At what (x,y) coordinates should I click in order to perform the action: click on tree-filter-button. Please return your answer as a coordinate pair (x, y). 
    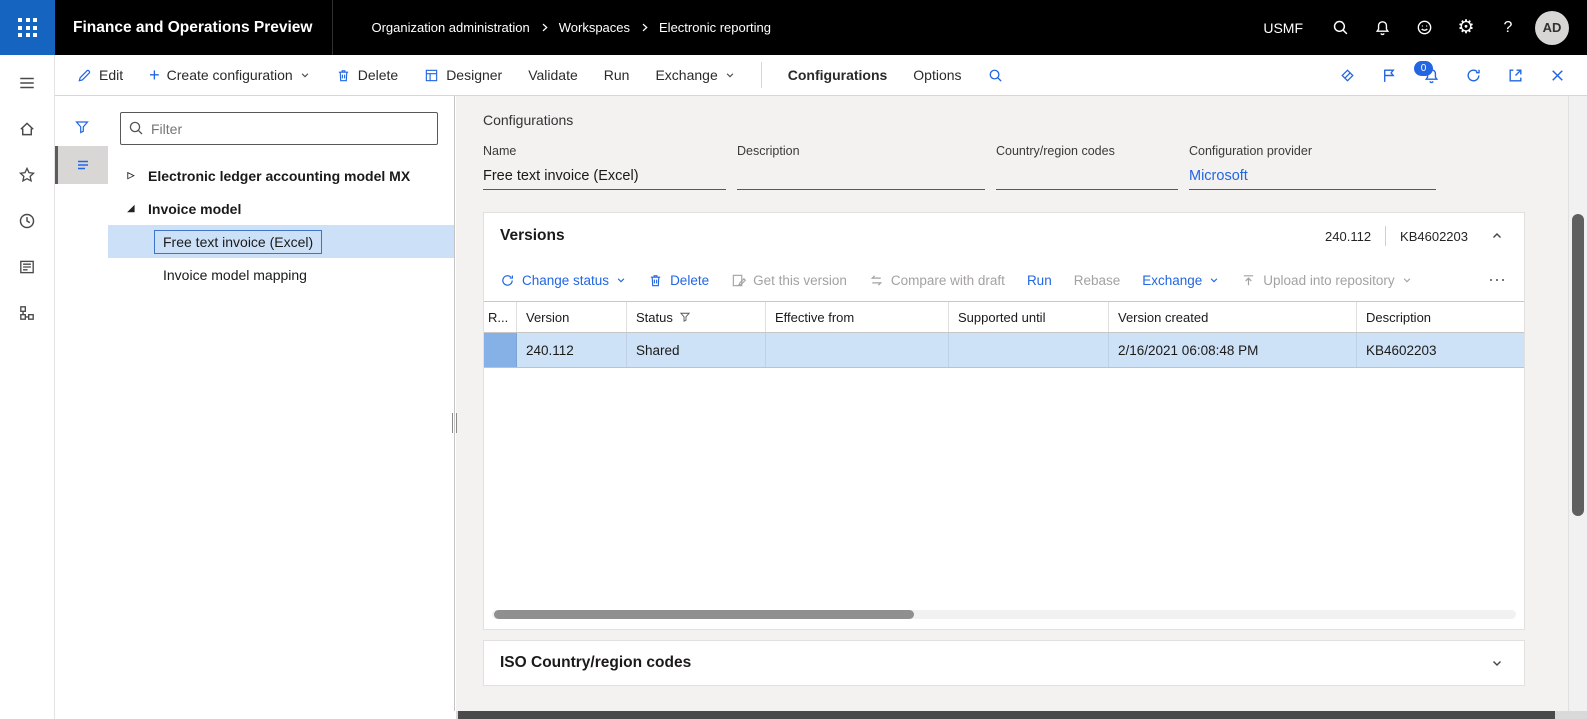
    Looking at the image, I should click on (81, 127).